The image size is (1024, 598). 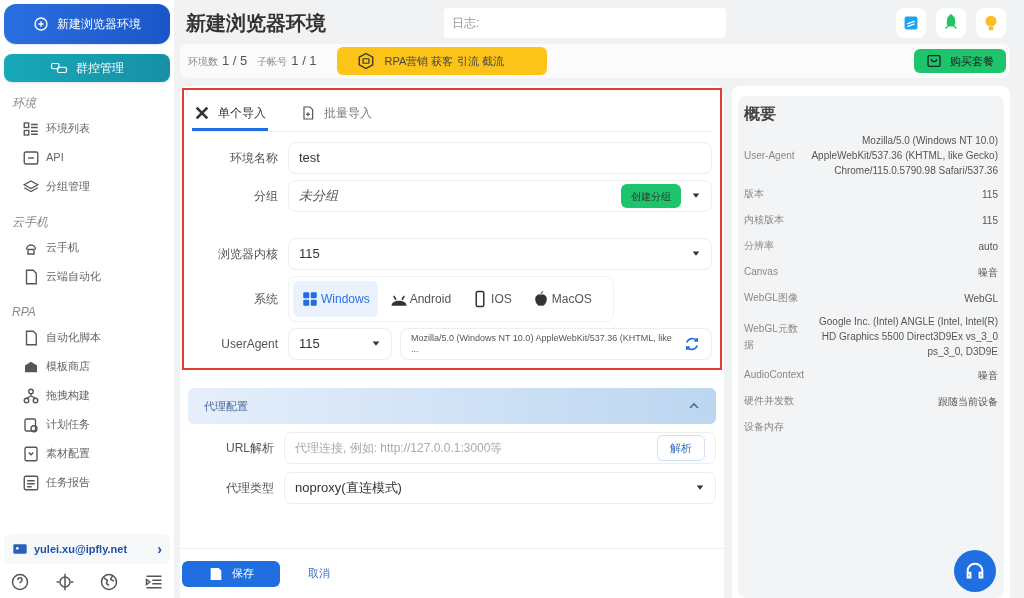 What do you see at coordinates (651, 196) in the screenshot?
I see `create-group-button: 创建分组` at bounding box center [651, 196].